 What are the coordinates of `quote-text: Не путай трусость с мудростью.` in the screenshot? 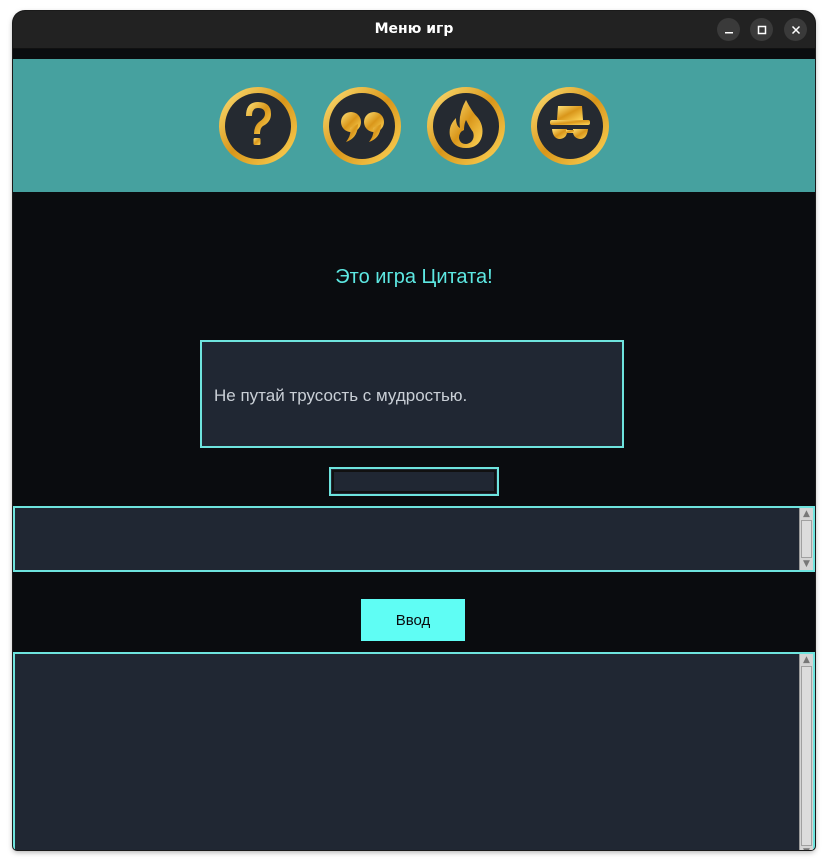 It's located at (341, 395).